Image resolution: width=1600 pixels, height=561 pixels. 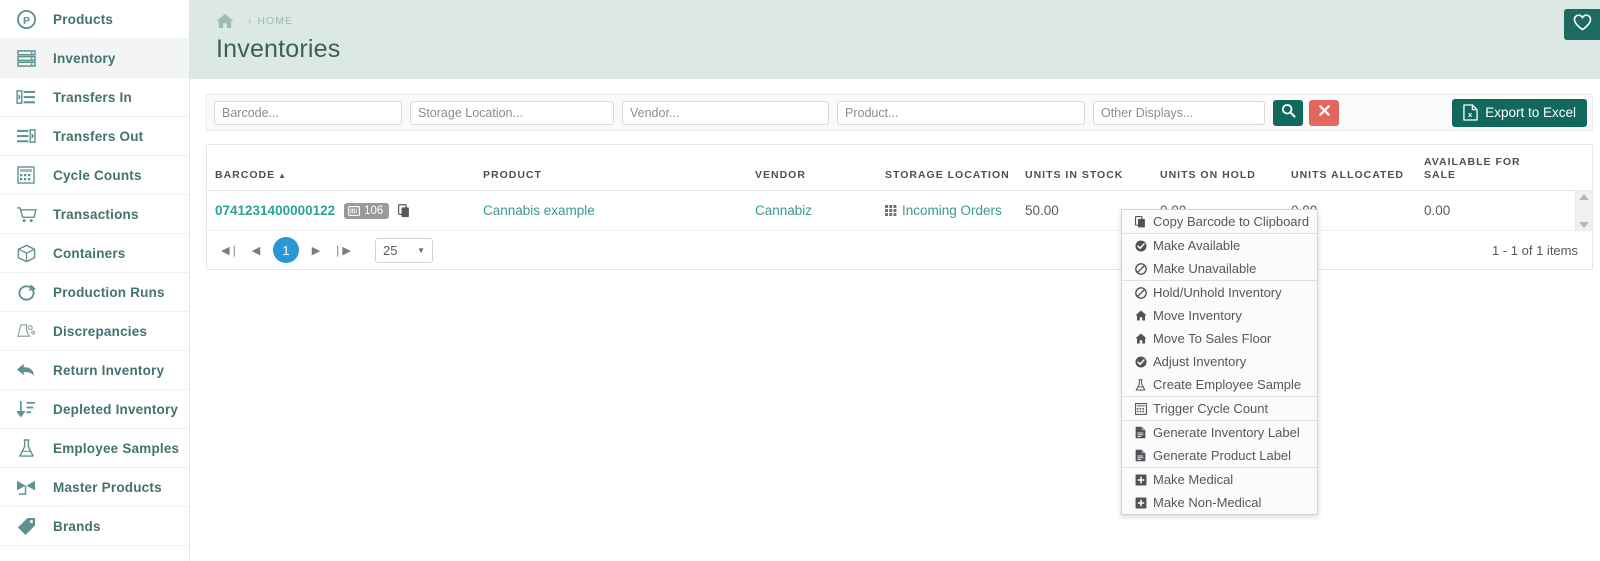 What do you see at coordinates (367, 210) in the screenshot?
I see `status-badge: 106` at bounding box center [367, 210].